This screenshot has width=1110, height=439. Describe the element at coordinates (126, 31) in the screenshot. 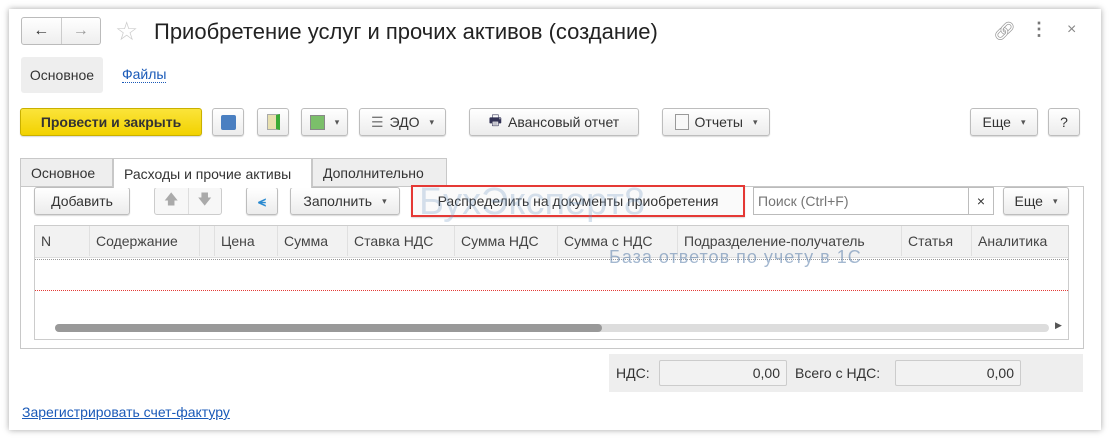

I see `favorite-star-icon: ☆` at that location.